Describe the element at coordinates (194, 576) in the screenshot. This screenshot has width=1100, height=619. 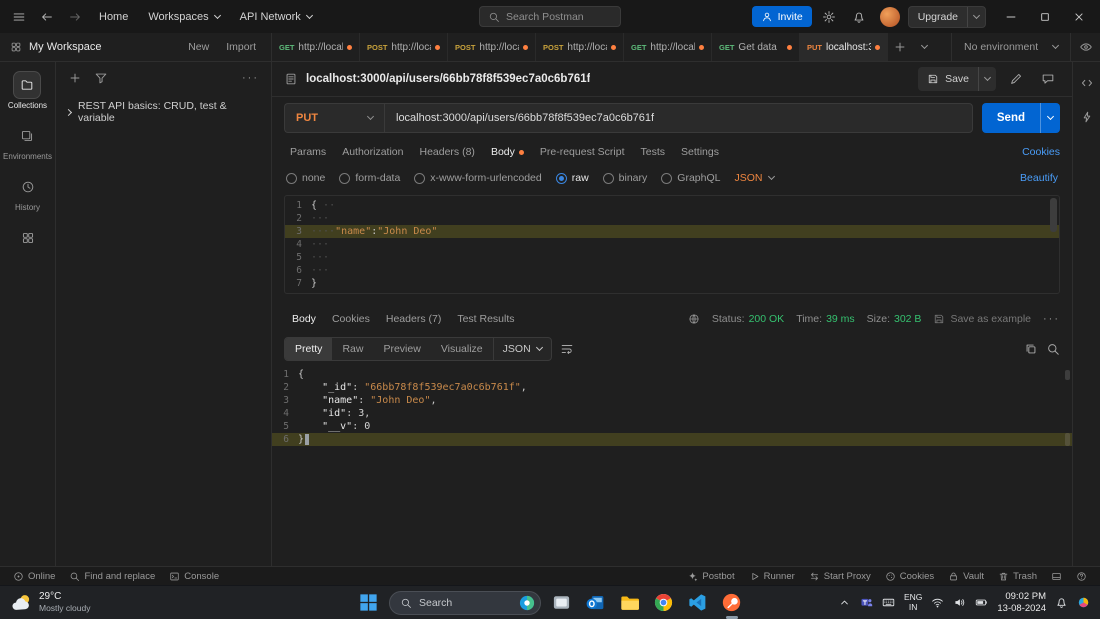
I see `statusbar-console: Console` at that location.